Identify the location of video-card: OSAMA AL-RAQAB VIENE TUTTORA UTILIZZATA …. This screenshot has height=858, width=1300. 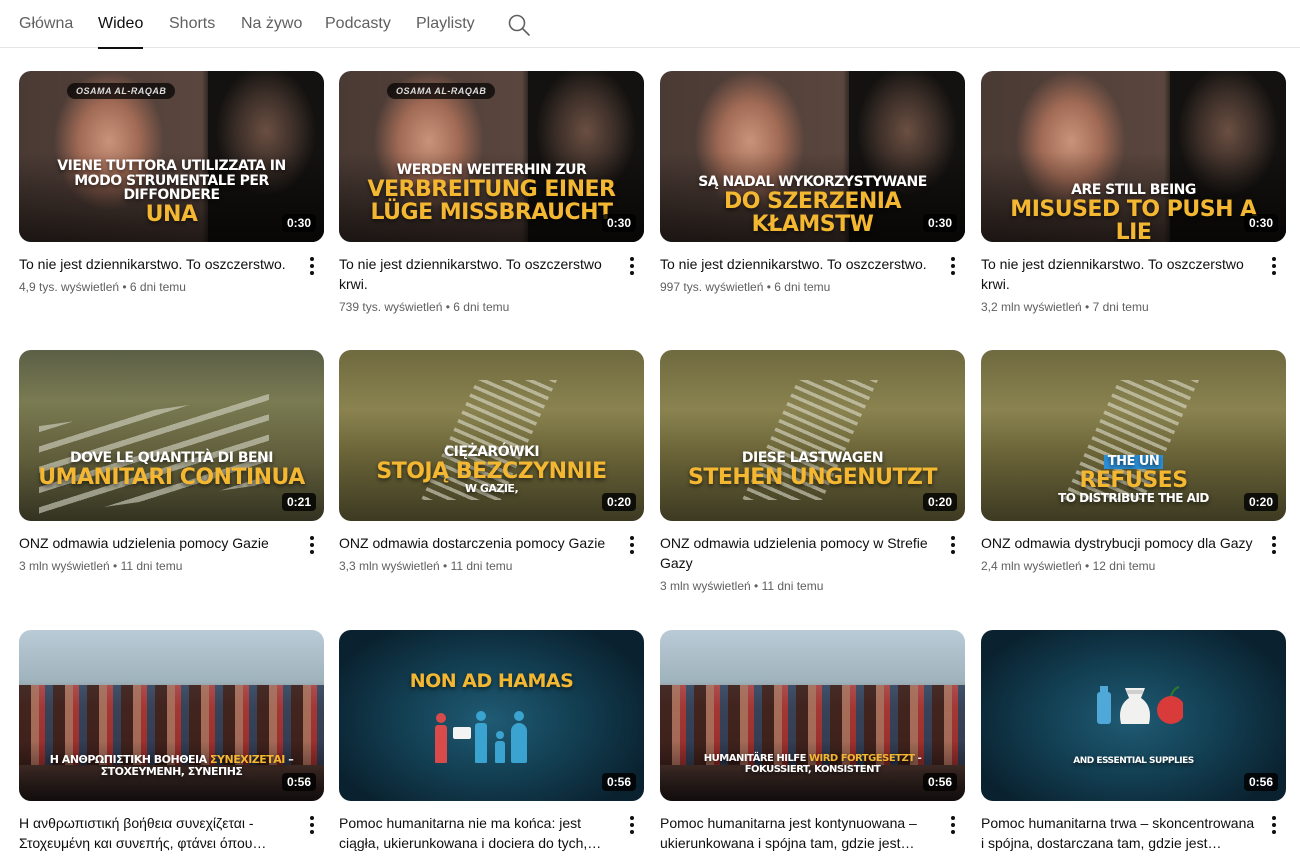
(171, 183).